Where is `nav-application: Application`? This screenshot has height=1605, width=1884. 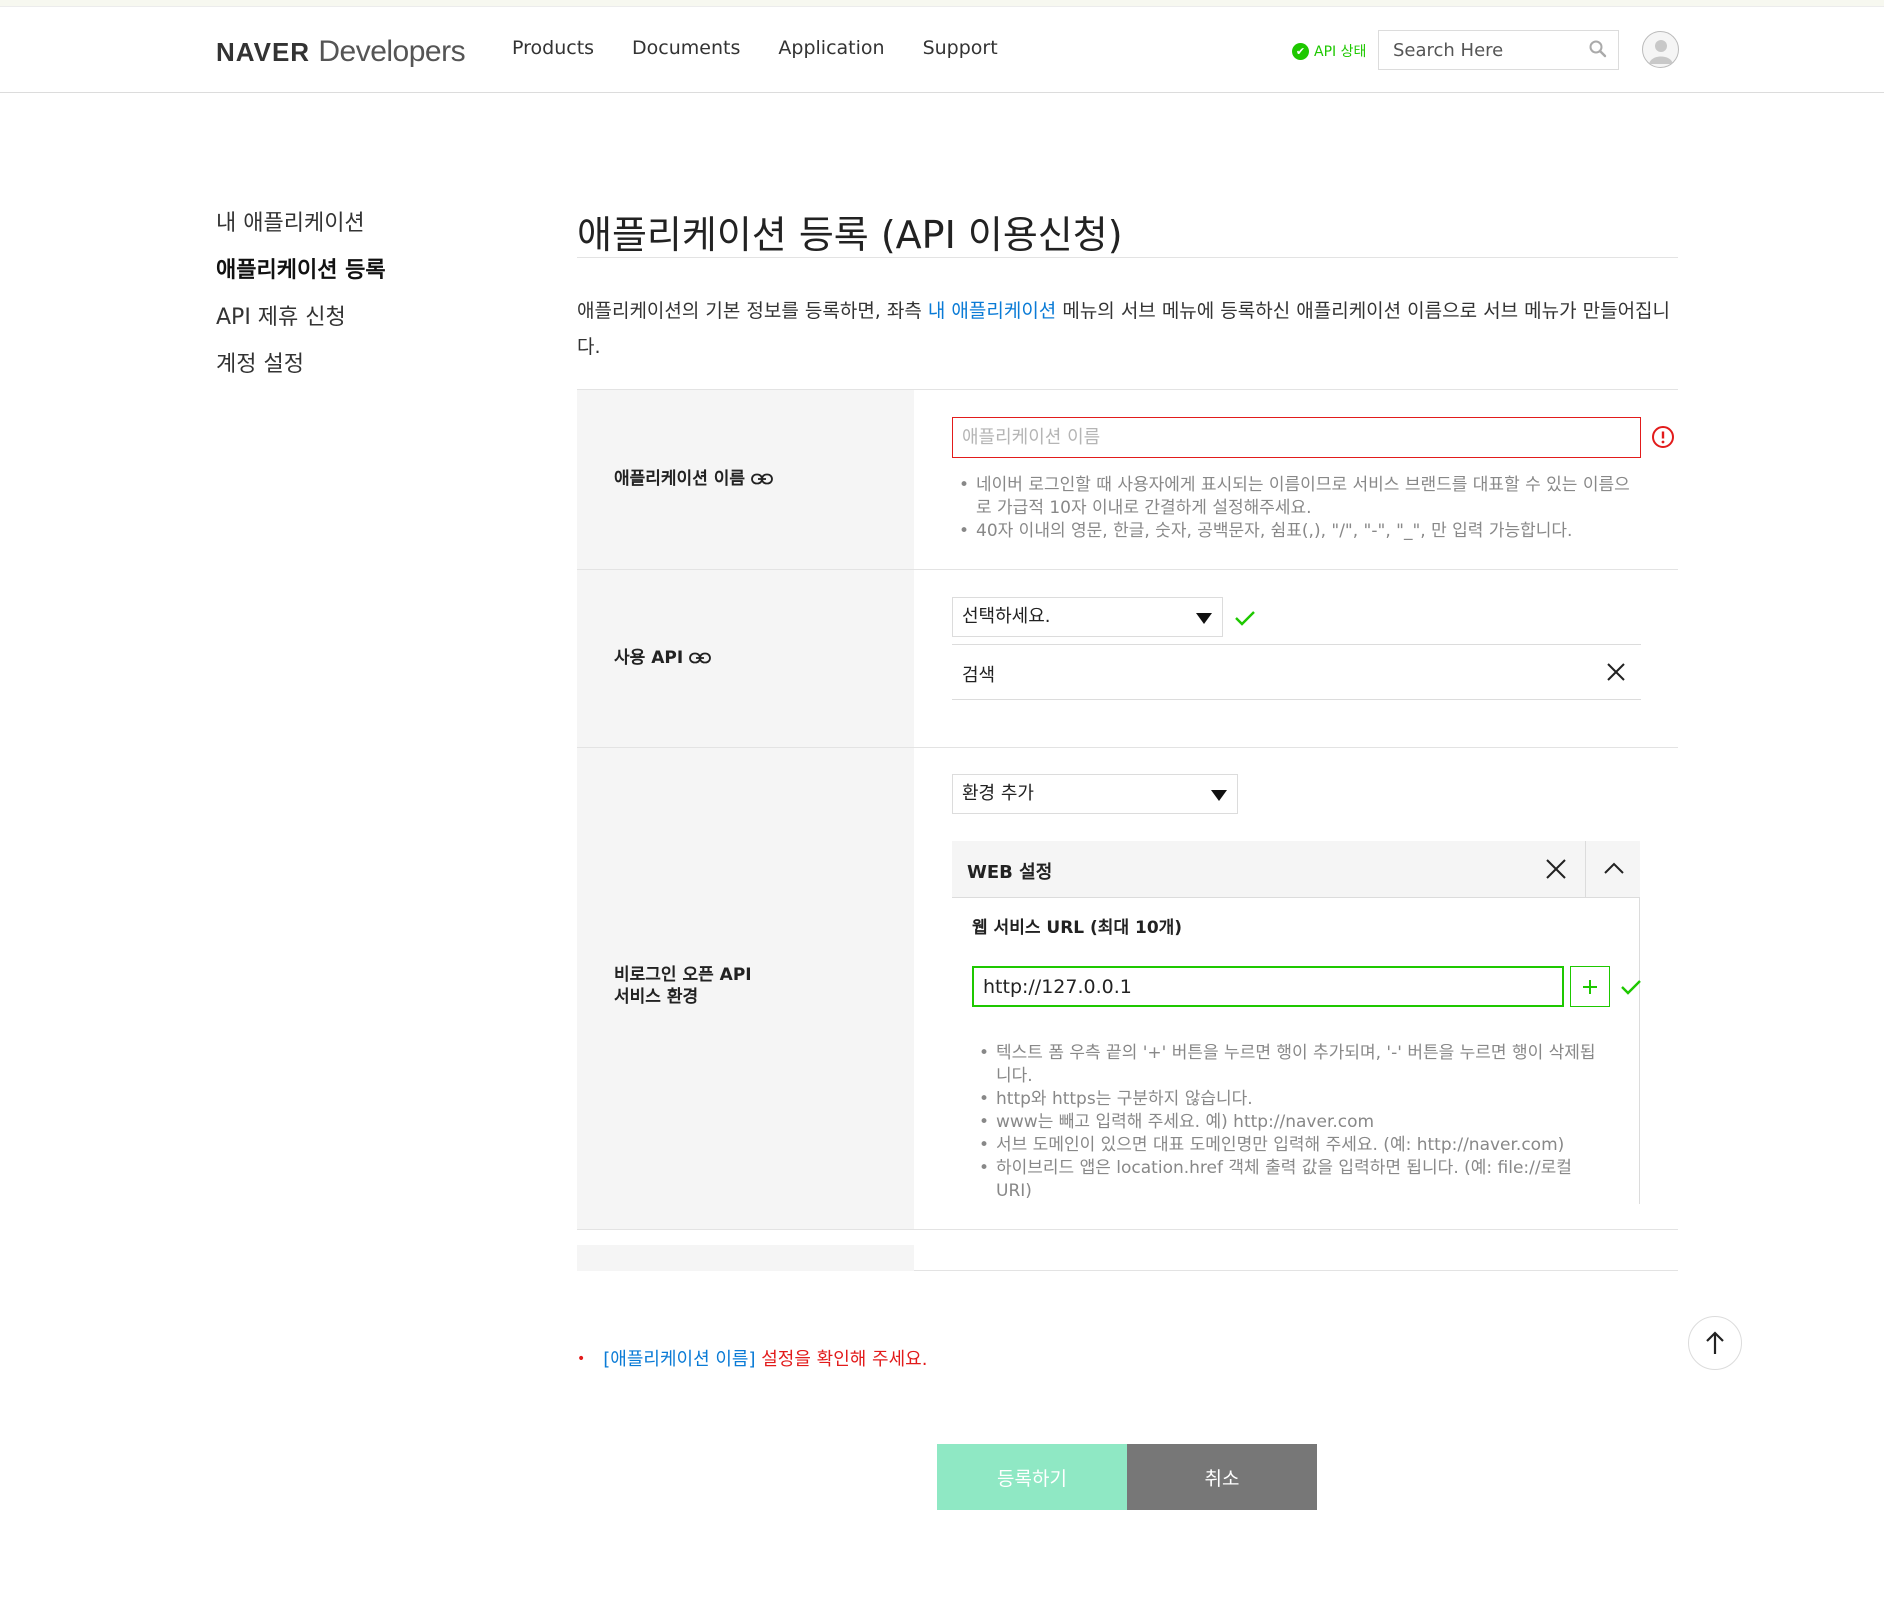
nav-application: Application is located at coordinates (831, 48).